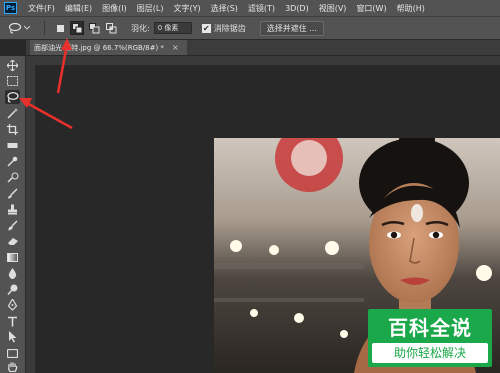 The width and height of the screenshot is (500, 373). What do you see at coordinates (44, 28) in the screenshot?
I see `divider` at bounding box center [44, 28].